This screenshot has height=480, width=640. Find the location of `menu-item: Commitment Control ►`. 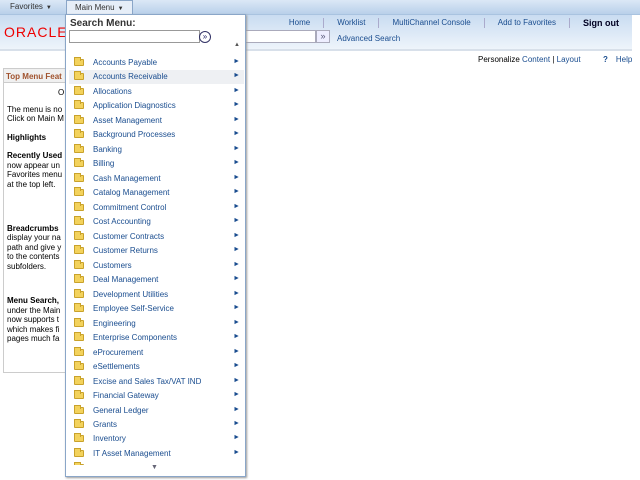

menu-item: Commitment Control ► is located at coordinates (156, 208).